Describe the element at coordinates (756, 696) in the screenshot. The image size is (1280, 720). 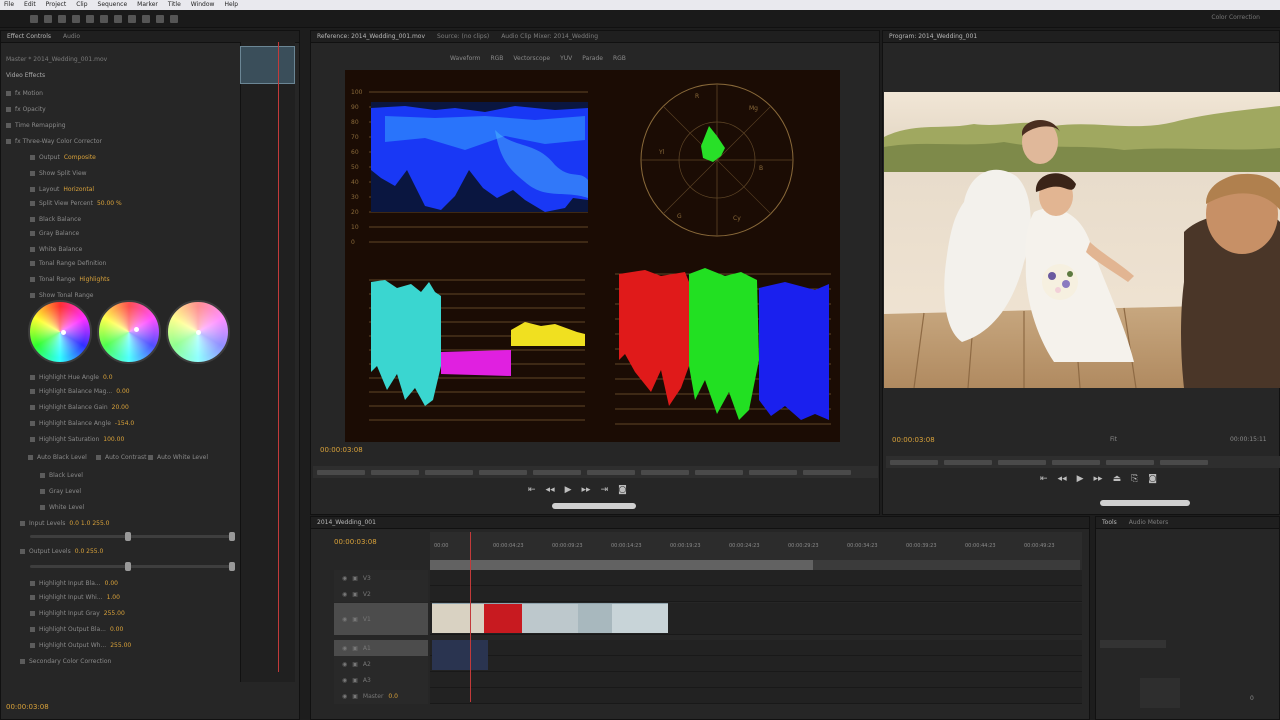
I see `track-lane-master` at that location.